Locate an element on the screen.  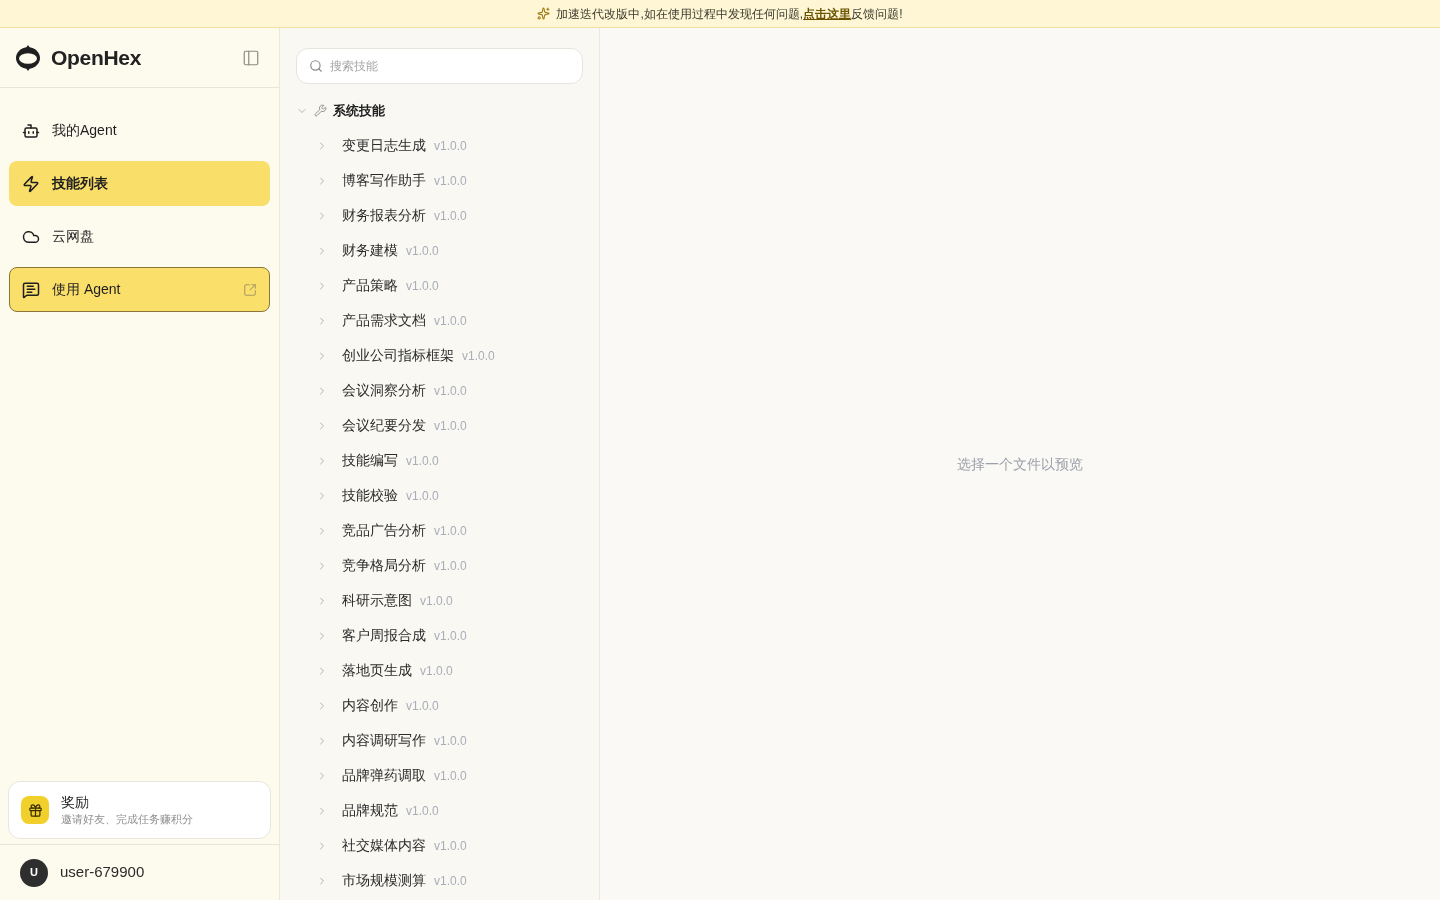
tree-item-row: 落地页生成 v1.0.0 is located at coordinates (439, 670).